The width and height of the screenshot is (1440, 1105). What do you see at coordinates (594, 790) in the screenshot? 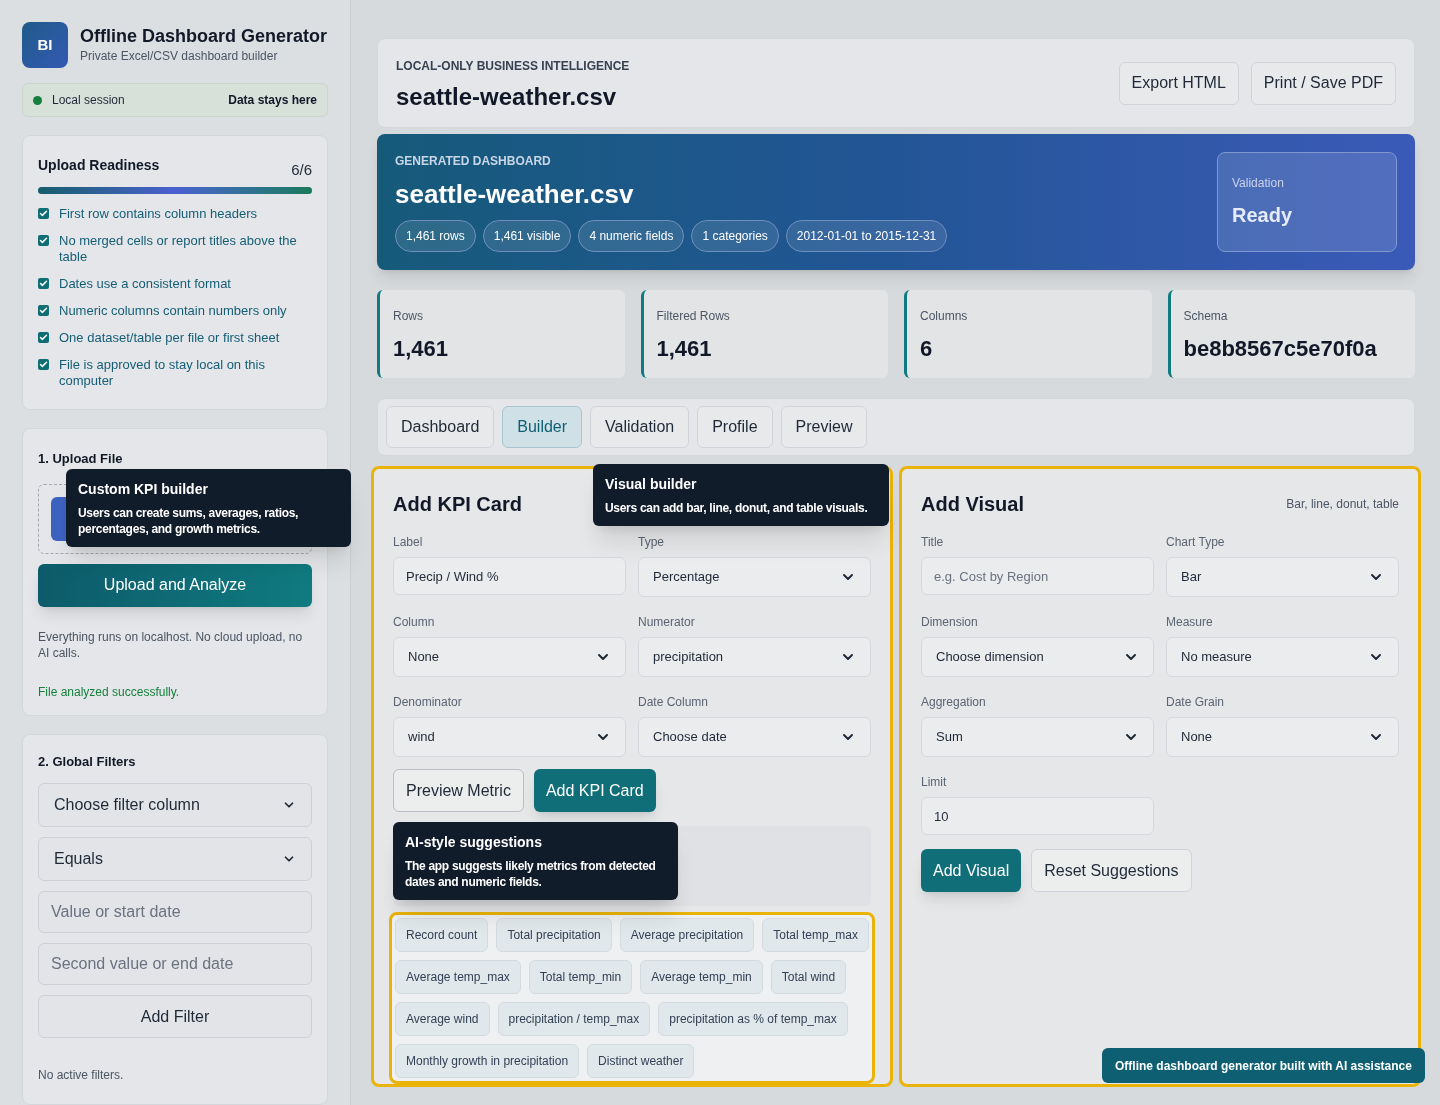
I see `add-kpi-button: Add KPI Card` at bounding box center [594, 790].